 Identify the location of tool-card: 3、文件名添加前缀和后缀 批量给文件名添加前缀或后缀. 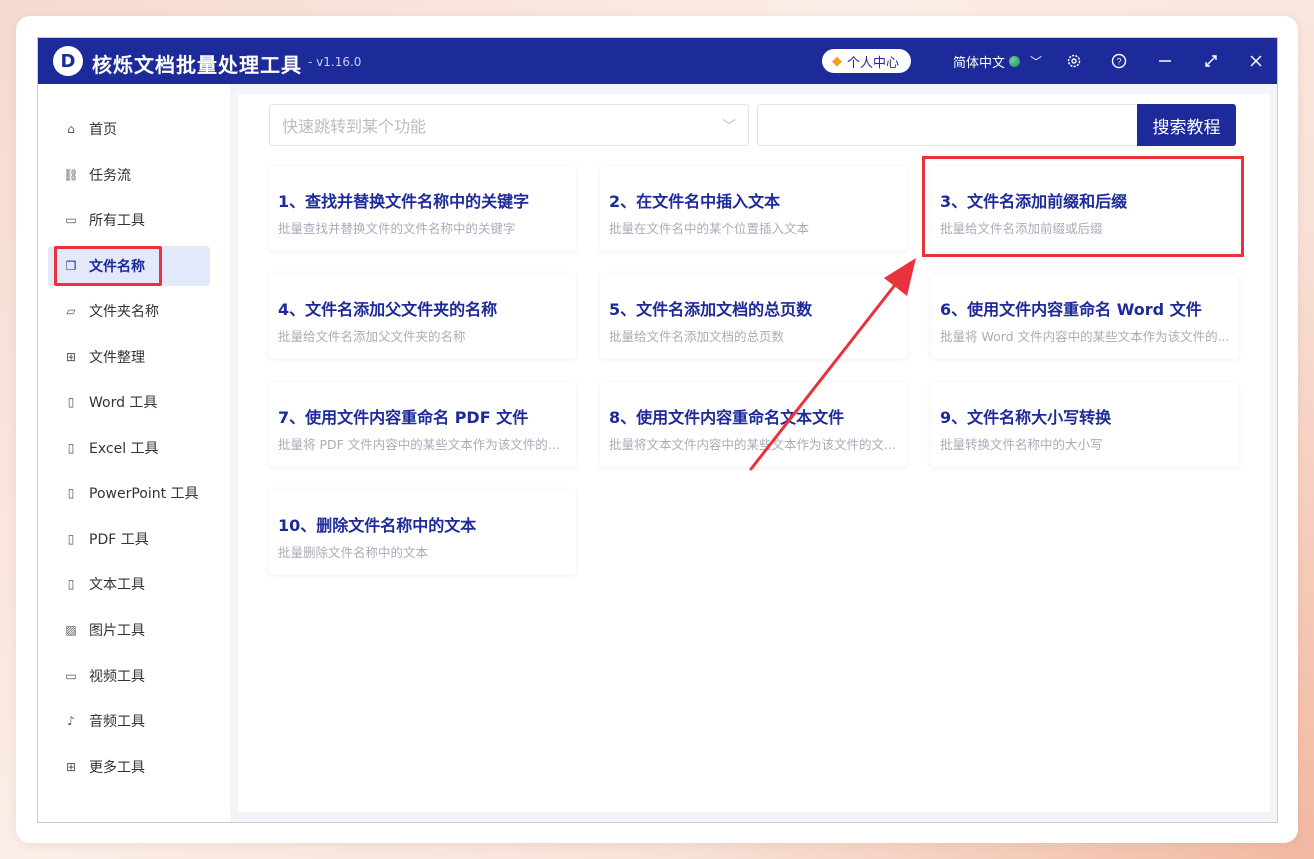
(1084, 208).